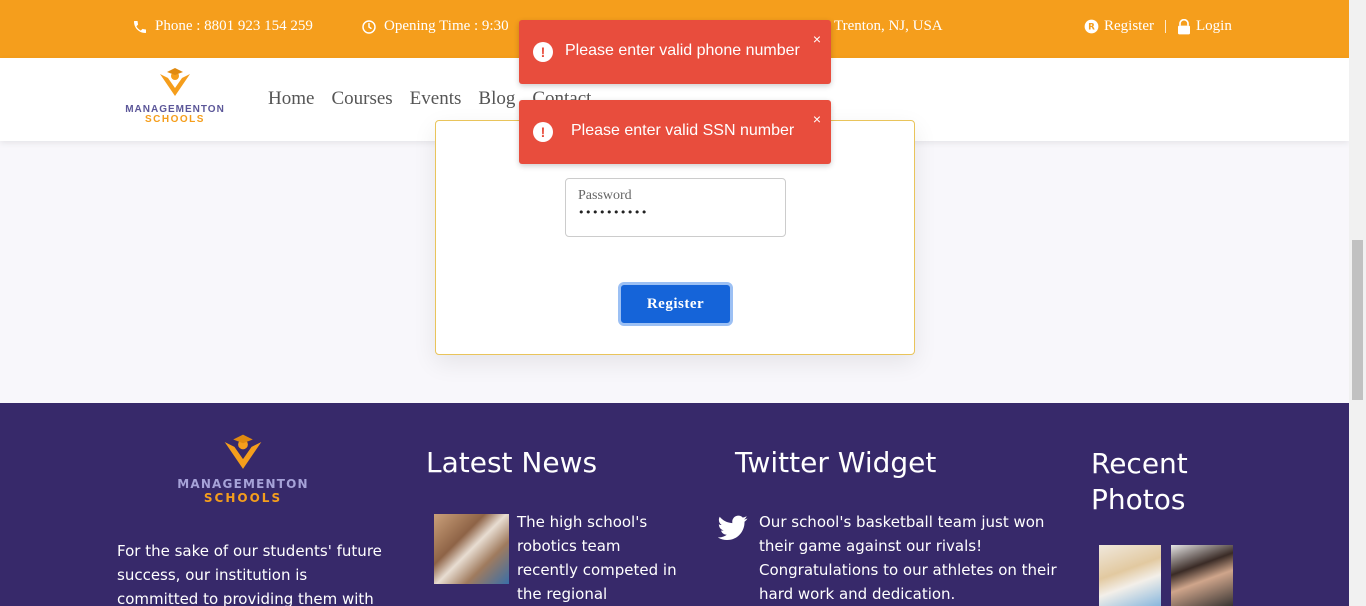 Image resolution: width=1366 pixels, height=606 pixels. I want to click on latest-news-heading: Latest News, so click(512, 462).